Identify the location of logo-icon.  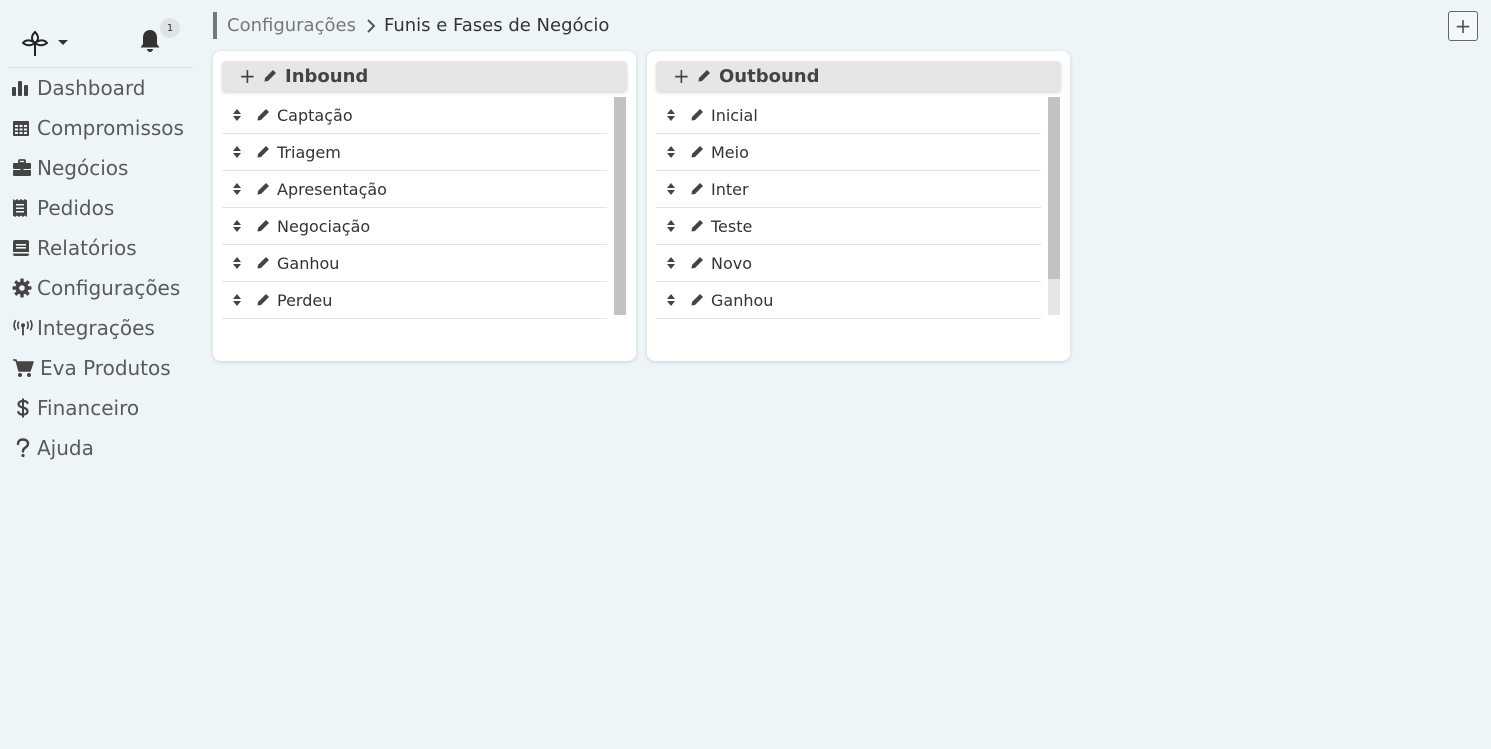
(35, 43).